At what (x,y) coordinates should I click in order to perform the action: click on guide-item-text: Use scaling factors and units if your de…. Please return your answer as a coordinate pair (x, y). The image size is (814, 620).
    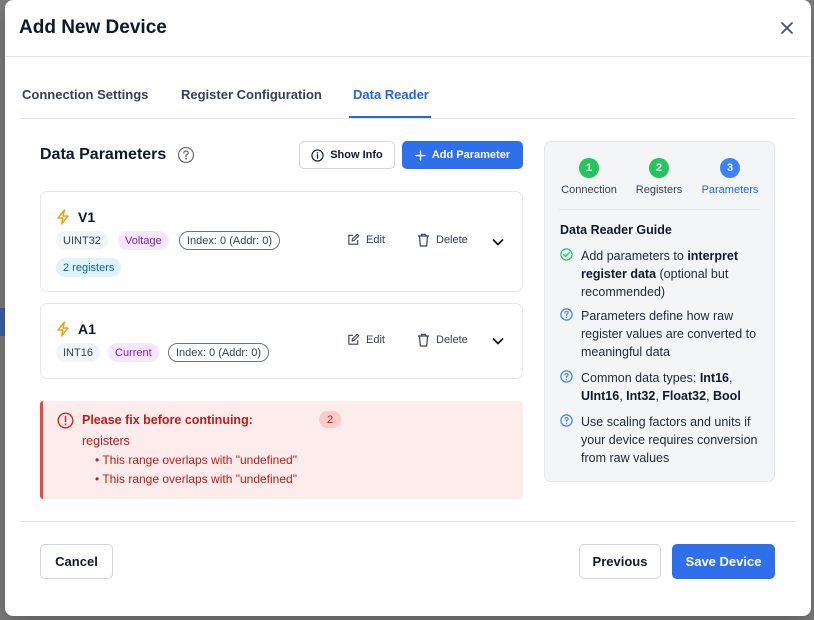
    Looking at the image, I should click on (669, 440).